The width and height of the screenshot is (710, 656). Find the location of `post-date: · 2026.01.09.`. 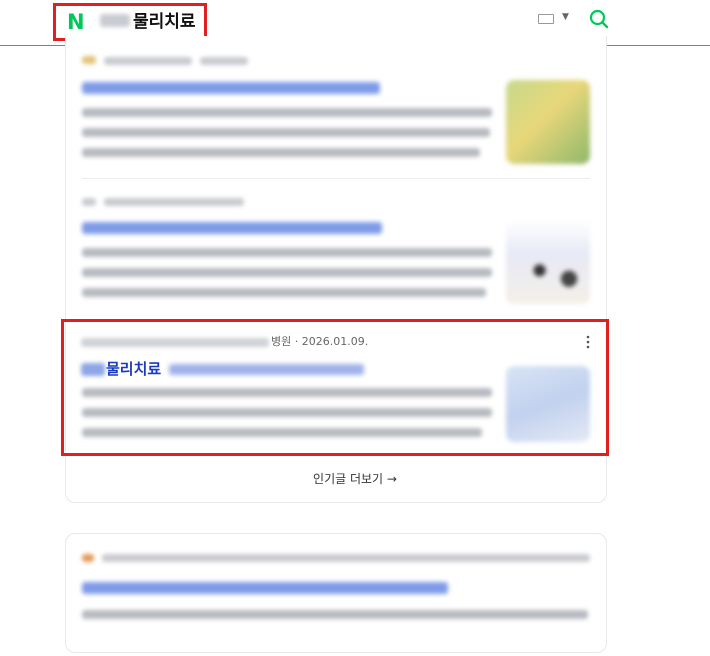

post-date: · 2026.01.09. is located at coordinates (331, 341).